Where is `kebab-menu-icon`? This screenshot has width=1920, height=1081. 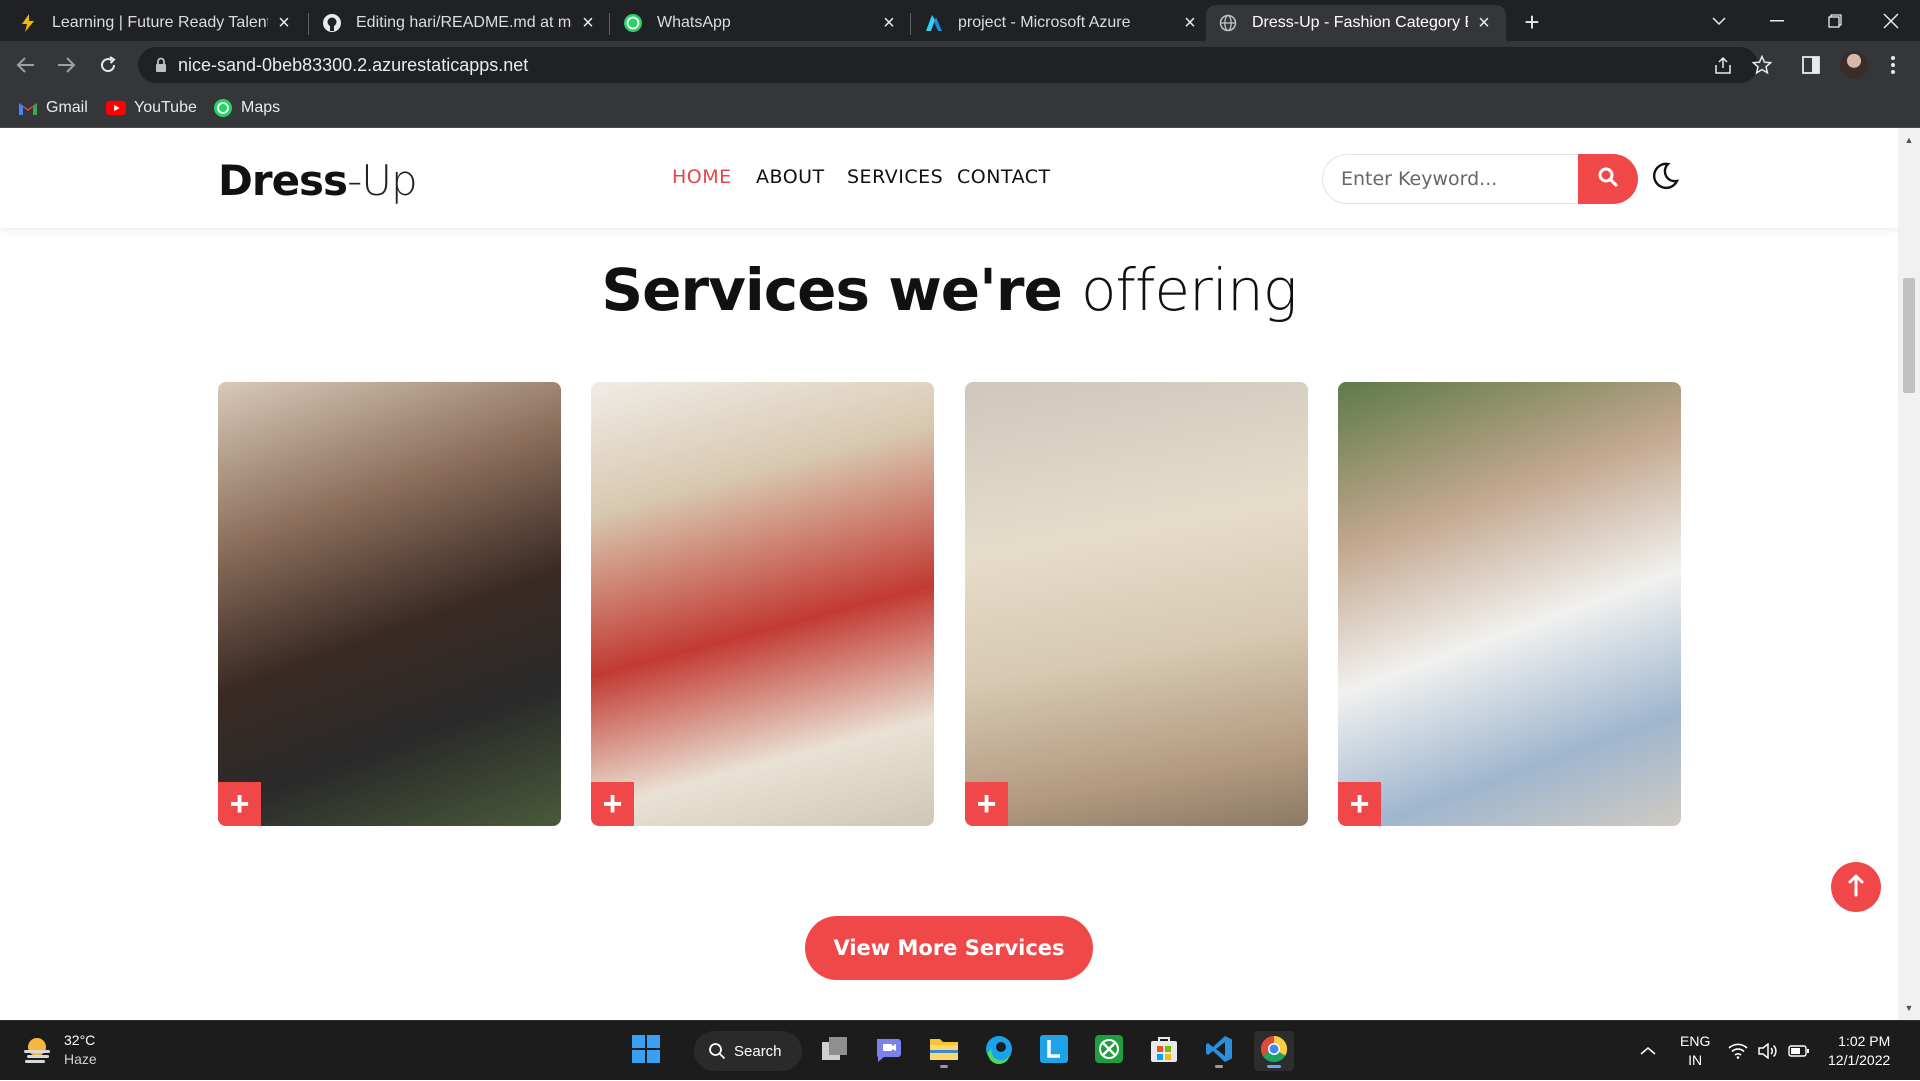
kebab-menu-icon is located at coordinates (1893, 65).